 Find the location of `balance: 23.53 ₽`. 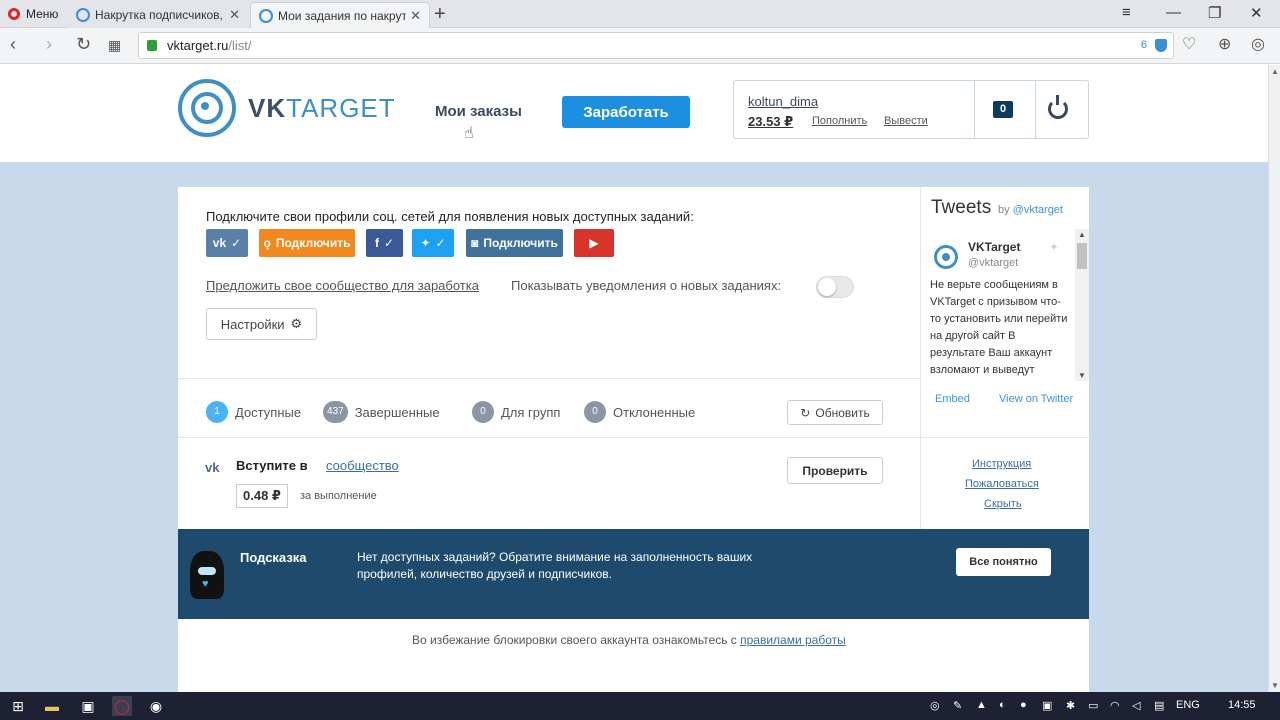

balance: 23.53 ₽ is located at coordinates (770, 122).